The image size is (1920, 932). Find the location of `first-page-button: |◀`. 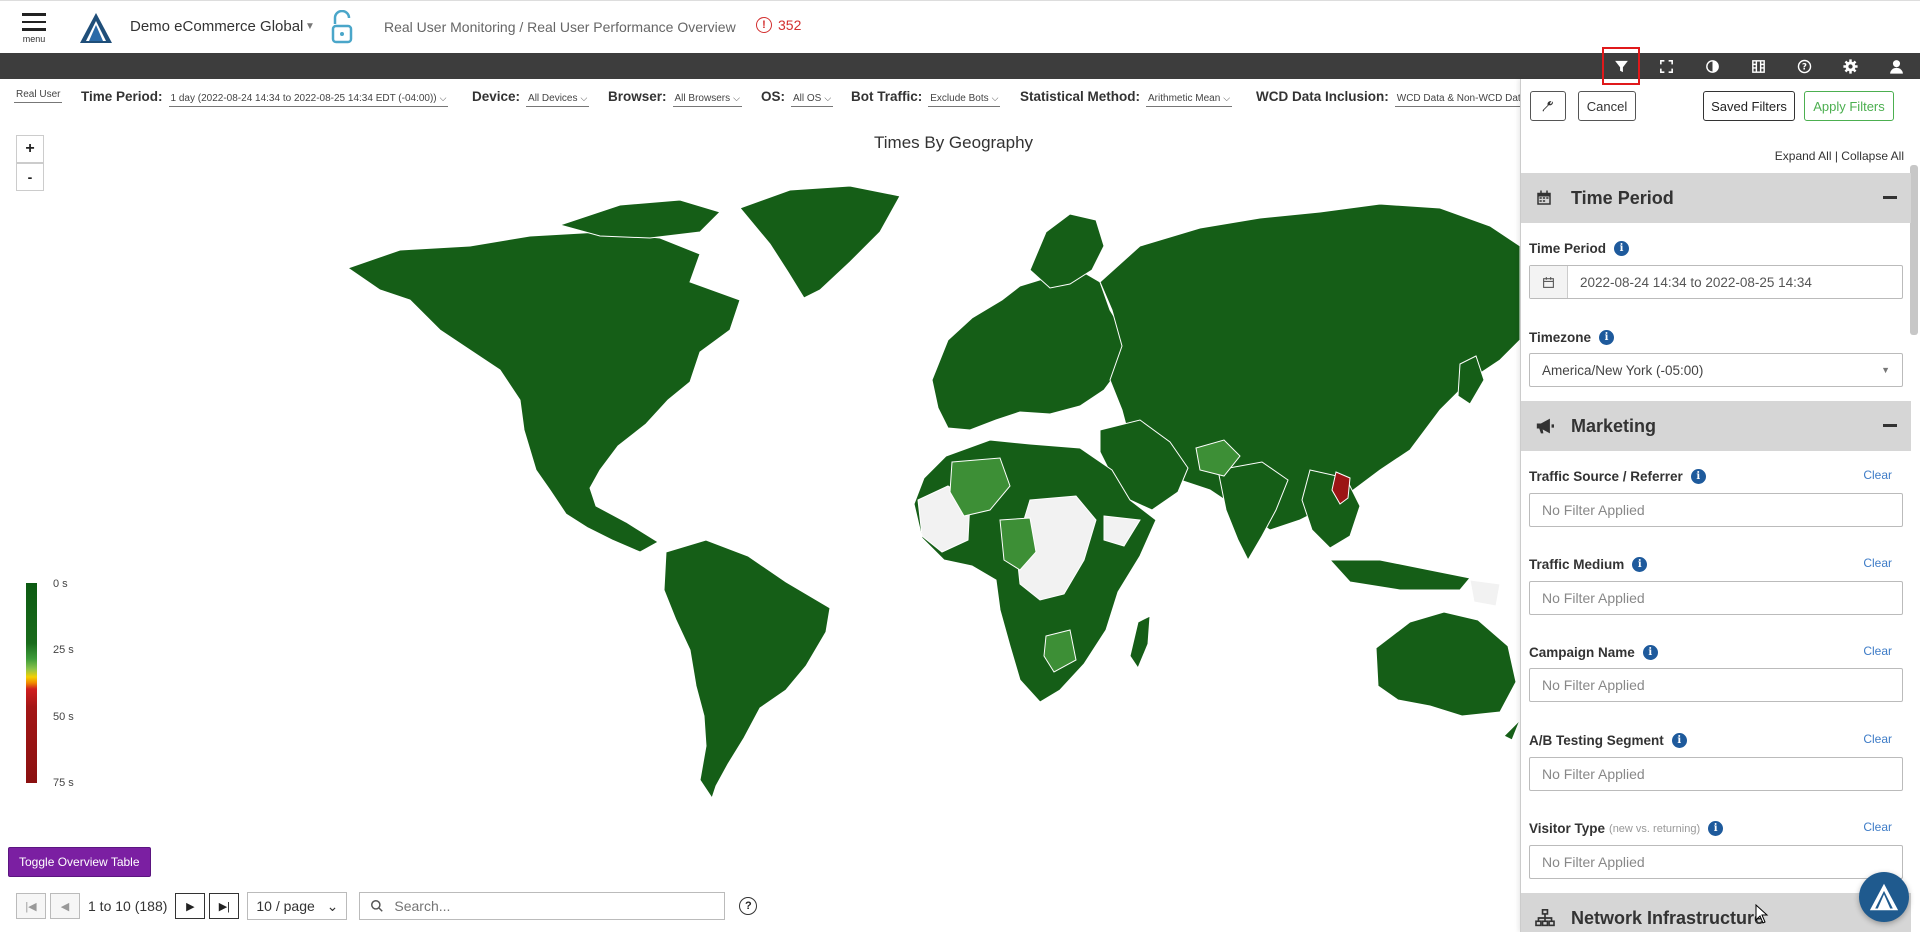

first-page-button: |◀ is located at coordinates (31, 906).